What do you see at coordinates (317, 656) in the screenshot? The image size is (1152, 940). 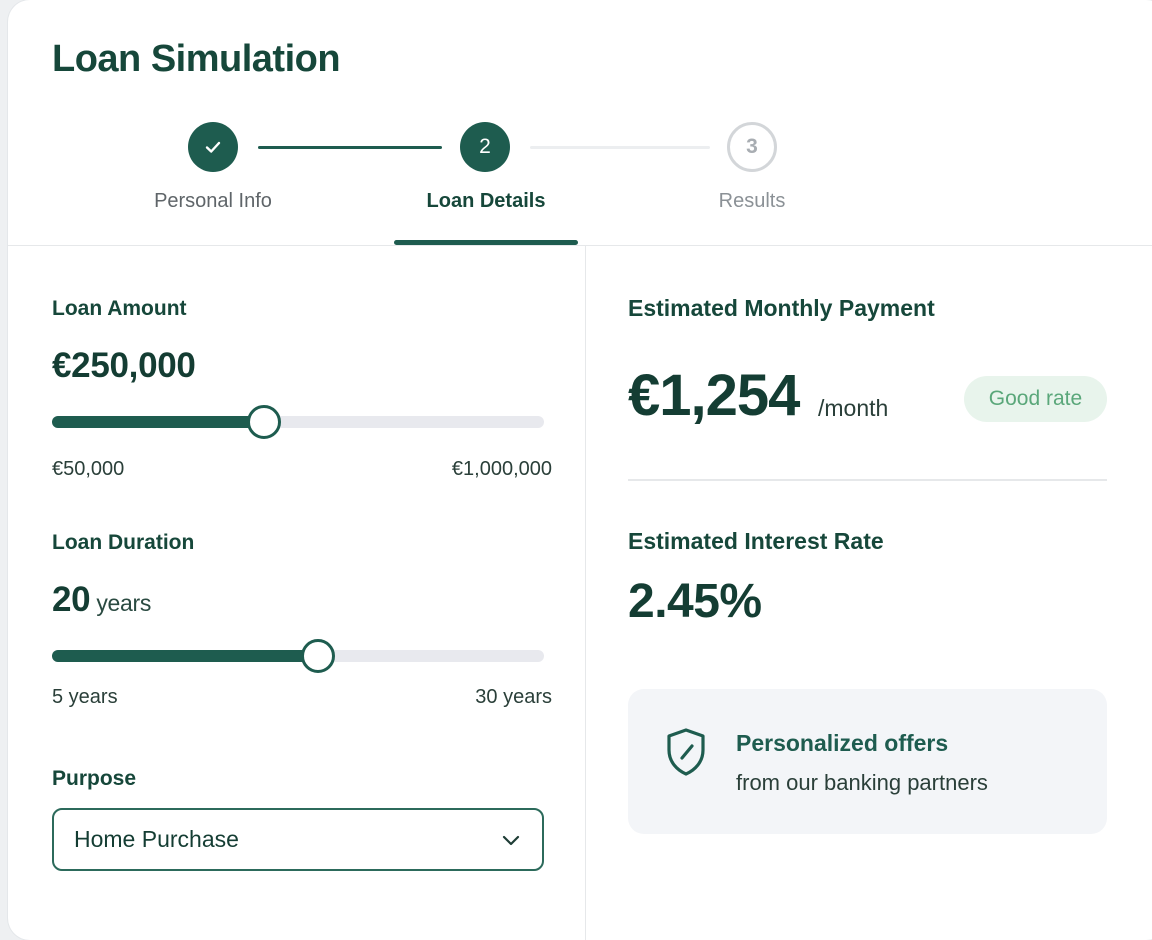 I see `loan-duration-slider-thumb` at bounding box center [317, 656].